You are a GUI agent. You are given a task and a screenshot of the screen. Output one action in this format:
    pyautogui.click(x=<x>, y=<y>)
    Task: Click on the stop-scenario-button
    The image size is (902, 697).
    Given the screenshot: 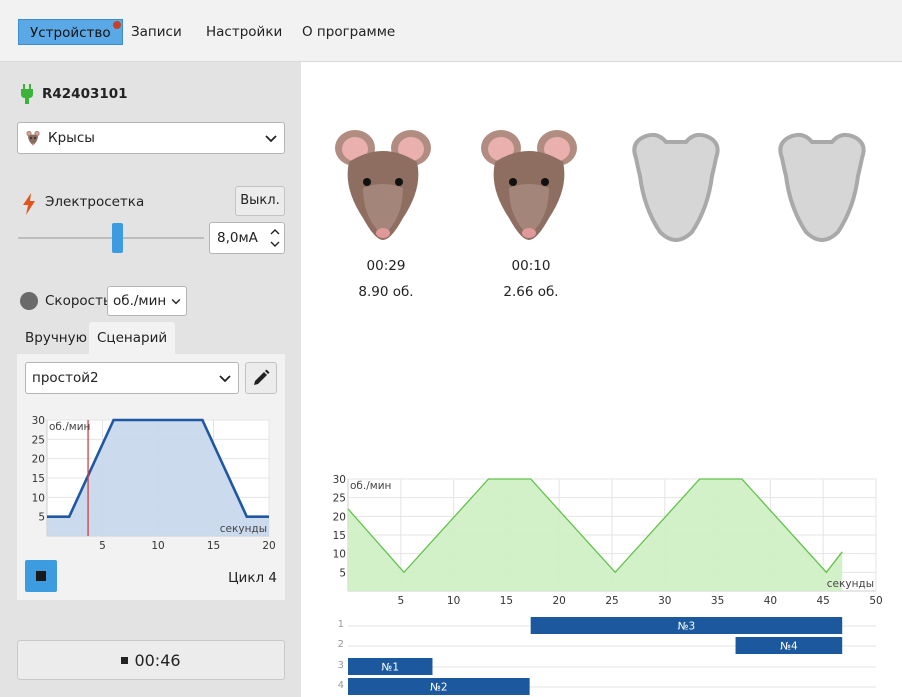 What is the action you would take?
    pyautogui.click(x=41, y=576)
    